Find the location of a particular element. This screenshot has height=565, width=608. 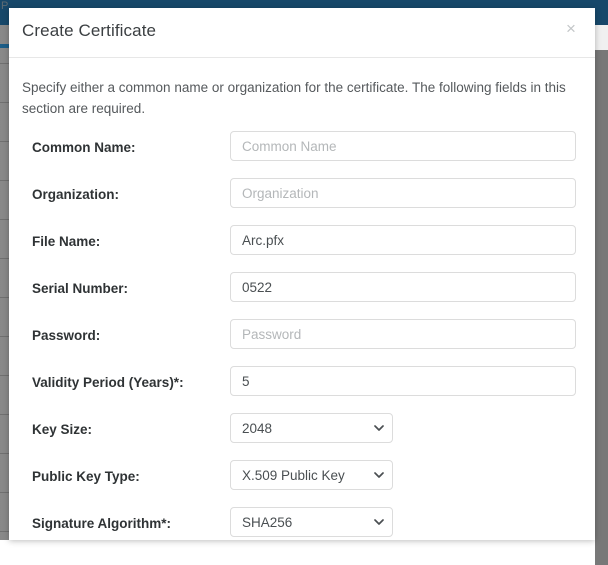

backdrop-ghost-letter: P is located at coordinates (4, 6).